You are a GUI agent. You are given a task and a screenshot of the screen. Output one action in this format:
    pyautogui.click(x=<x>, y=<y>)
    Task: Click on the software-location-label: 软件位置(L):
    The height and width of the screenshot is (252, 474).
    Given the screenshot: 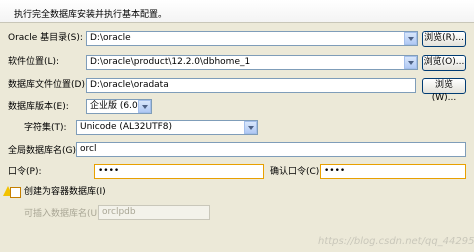 What is the action you would take?
    pyautogui.click(x=34, y=62)
    